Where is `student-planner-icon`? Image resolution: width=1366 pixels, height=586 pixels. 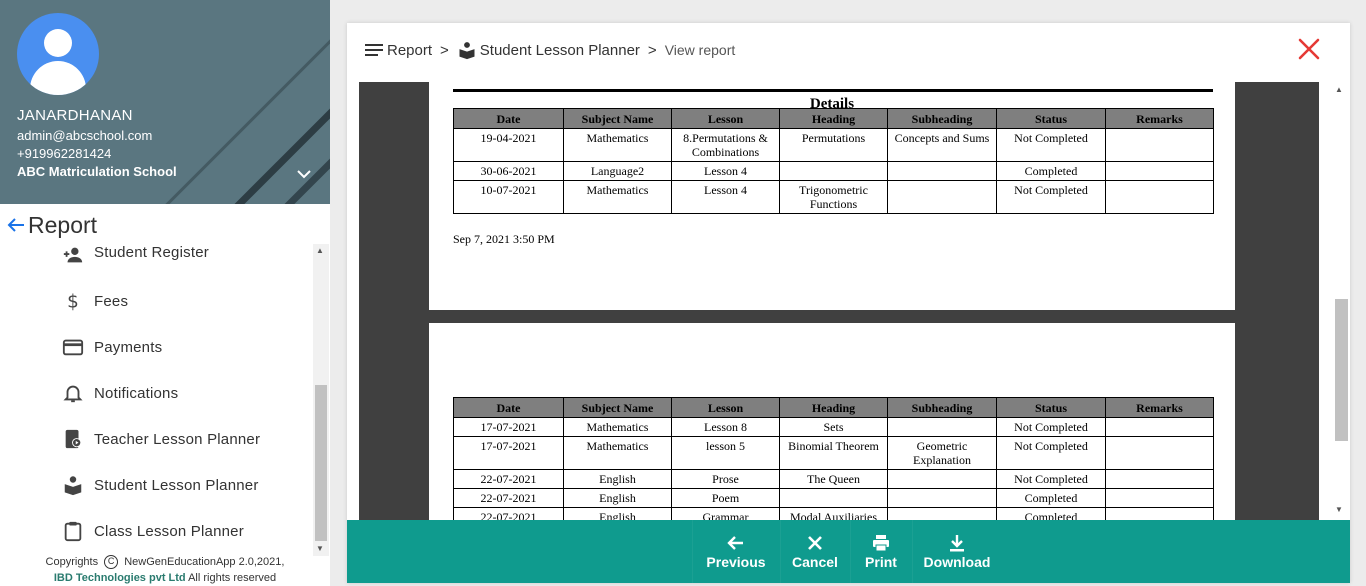 student-planner-icon is located at coordinates (467, 51).